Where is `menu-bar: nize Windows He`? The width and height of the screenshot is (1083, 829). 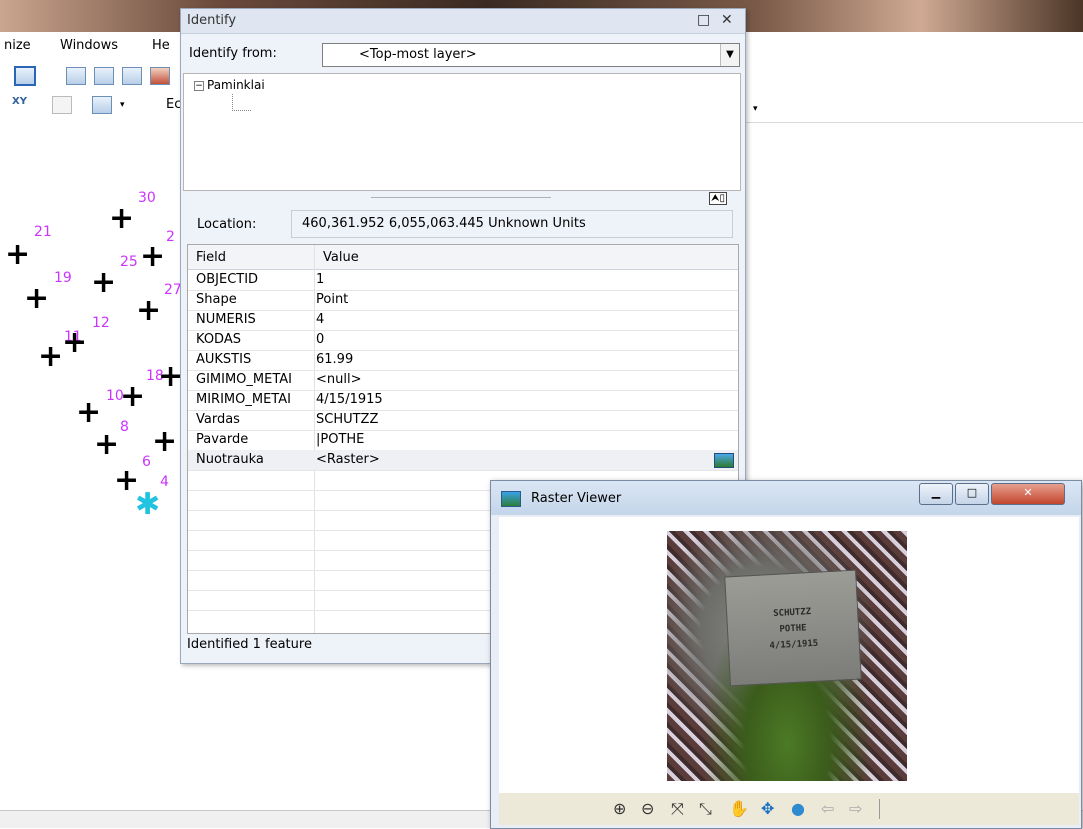 menu-bar: nize Windows He is located at coordinates (90, 46).